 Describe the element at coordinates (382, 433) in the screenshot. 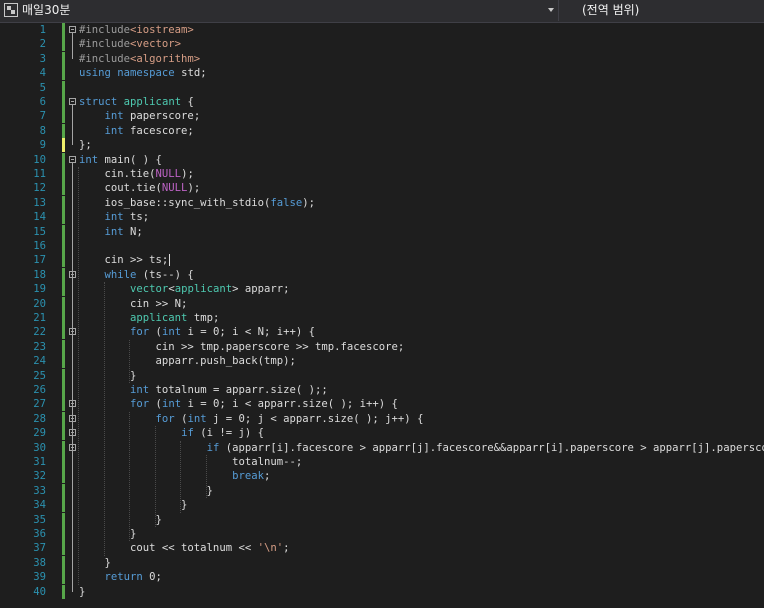

I see `code-line: 29 if (i != j) {` at that location.